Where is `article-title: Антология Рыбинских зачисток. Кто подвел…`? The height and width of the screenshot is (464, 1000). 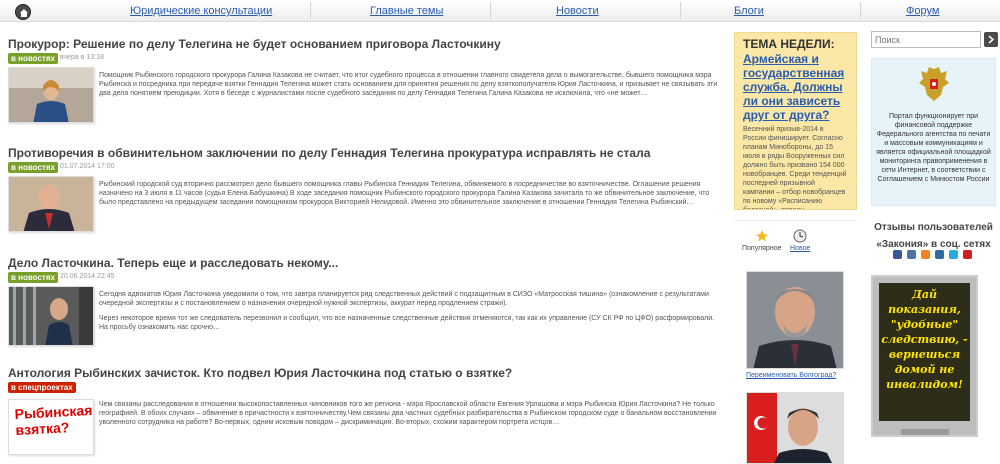
article-title: Антология Рыбинских зачисток. Кто подвел… is located at coordinates (260, 373).